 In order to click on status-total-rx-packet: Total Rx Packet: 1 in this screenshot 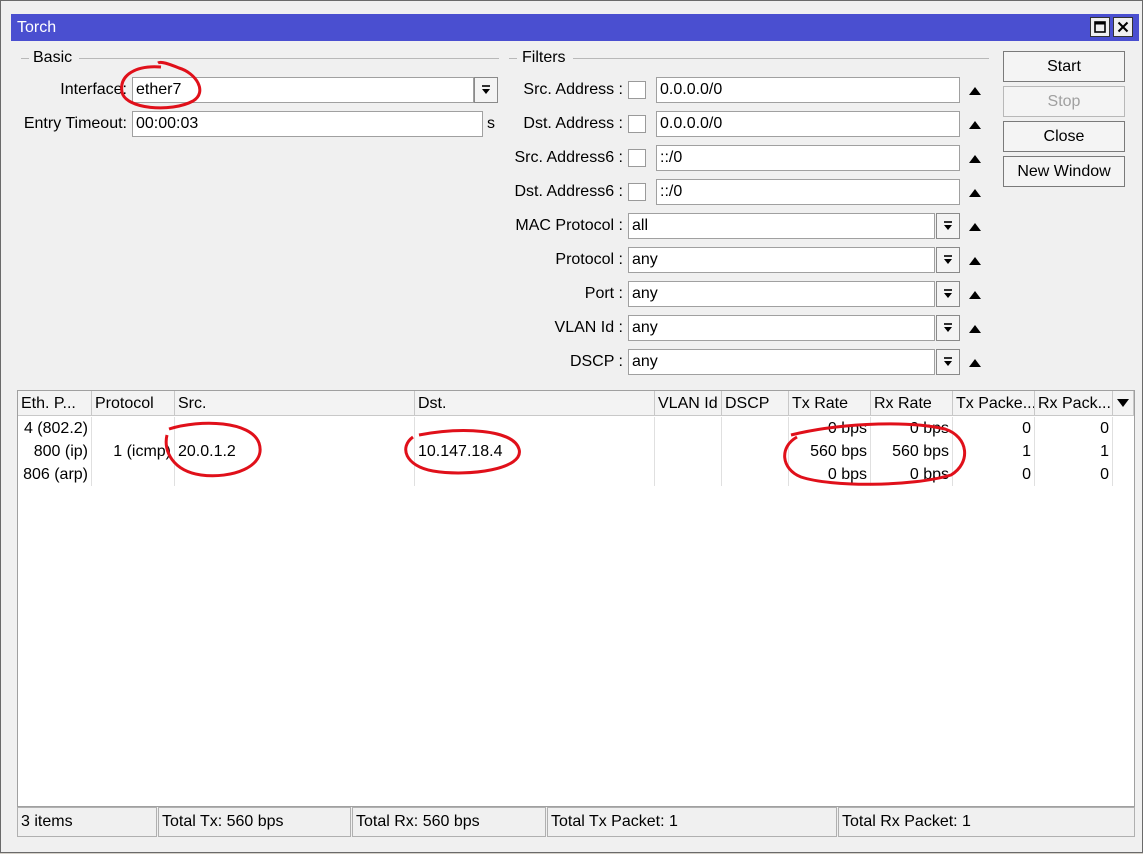, I will do `click(986, 822)`.